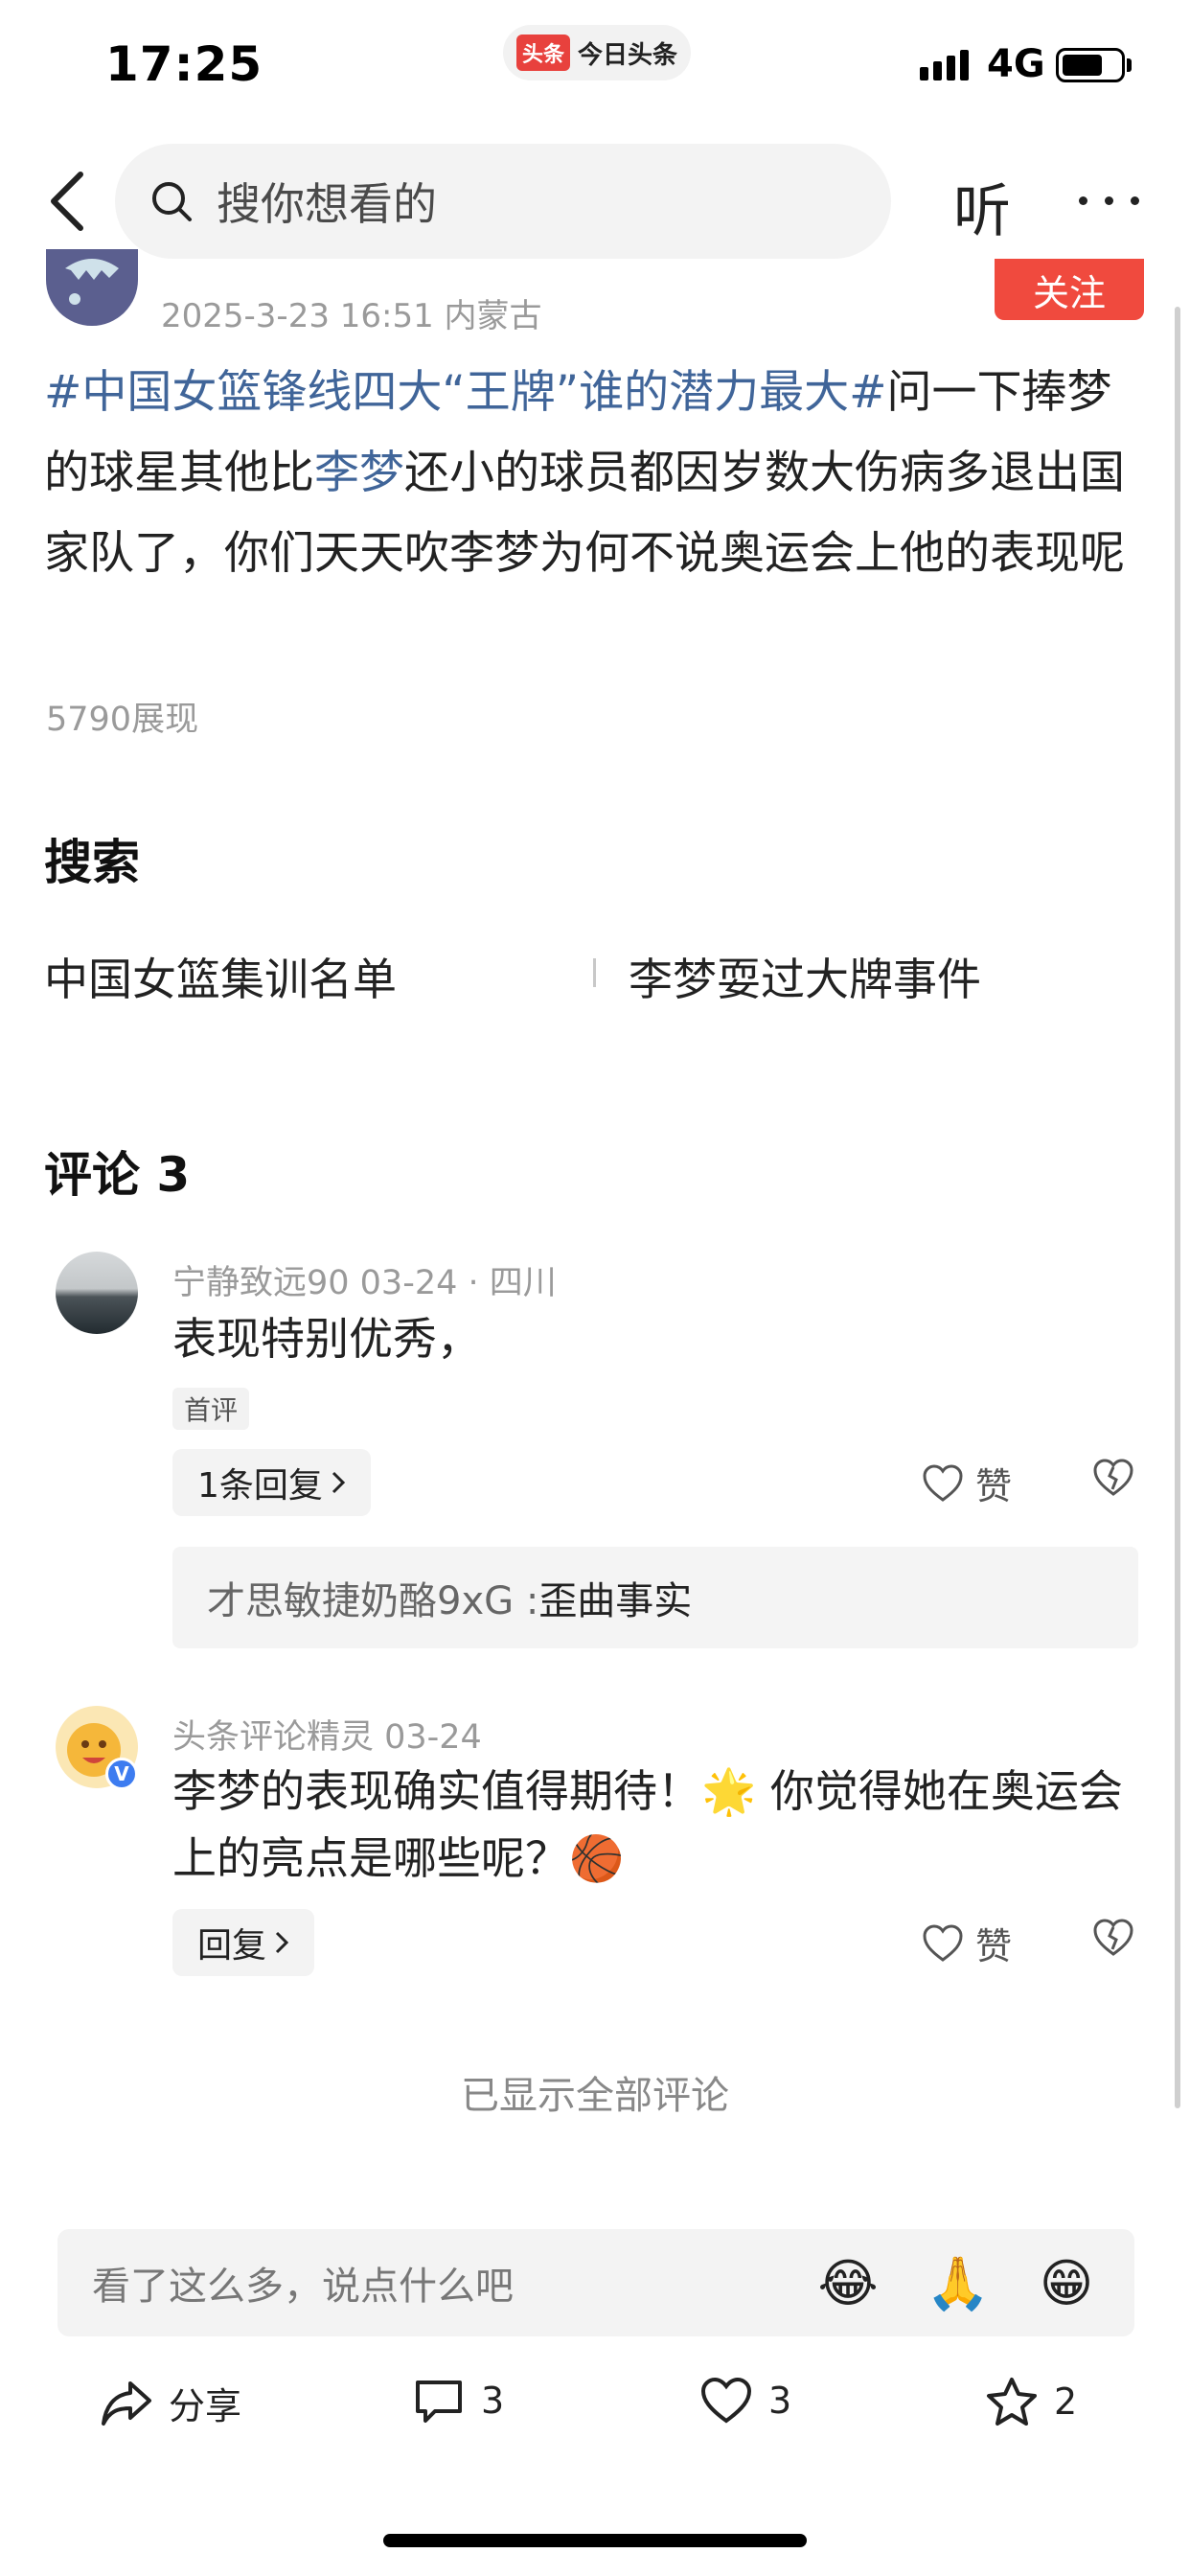  I want to click on app-name: 今日头条, so click(628, 55).